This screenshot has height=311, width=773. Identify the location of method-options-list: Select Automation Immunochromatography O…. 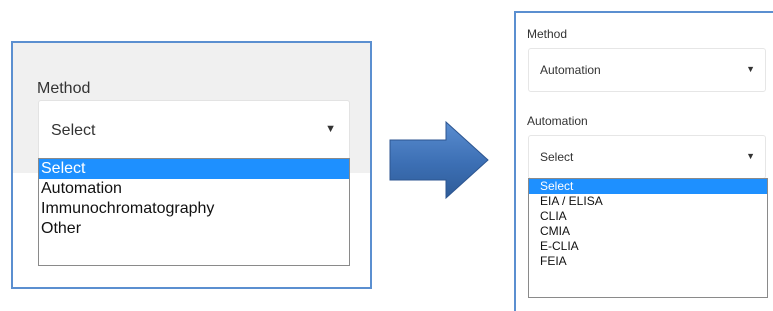
(194, 212).